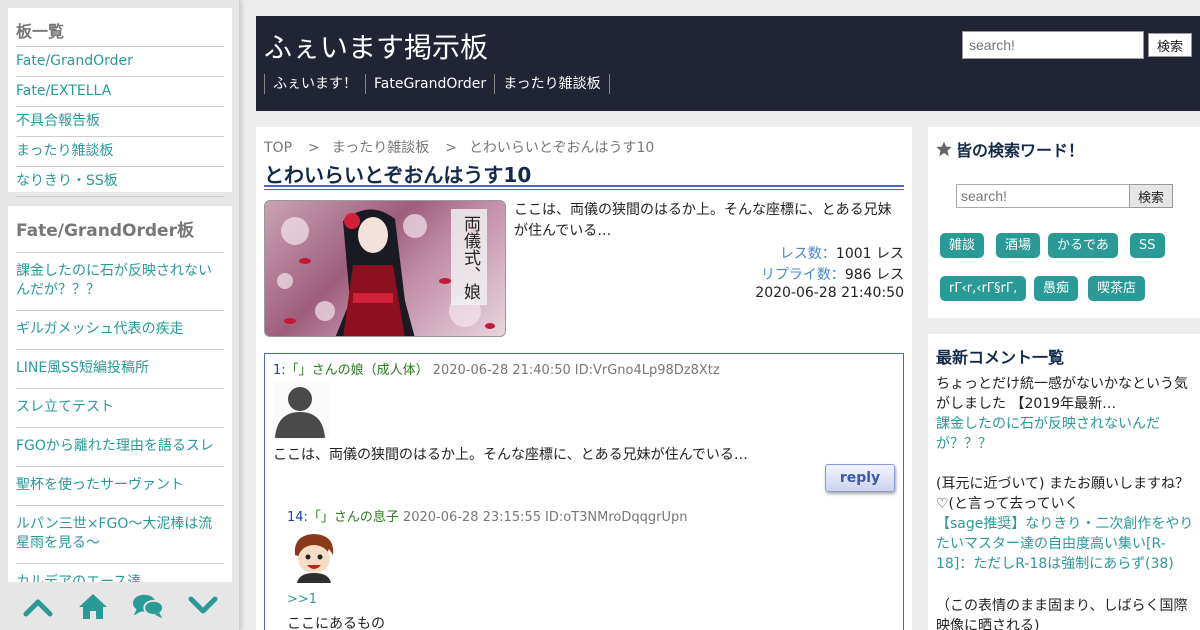  I want to click on nav-item-famous: ふぇいます！, so click(315, 84).